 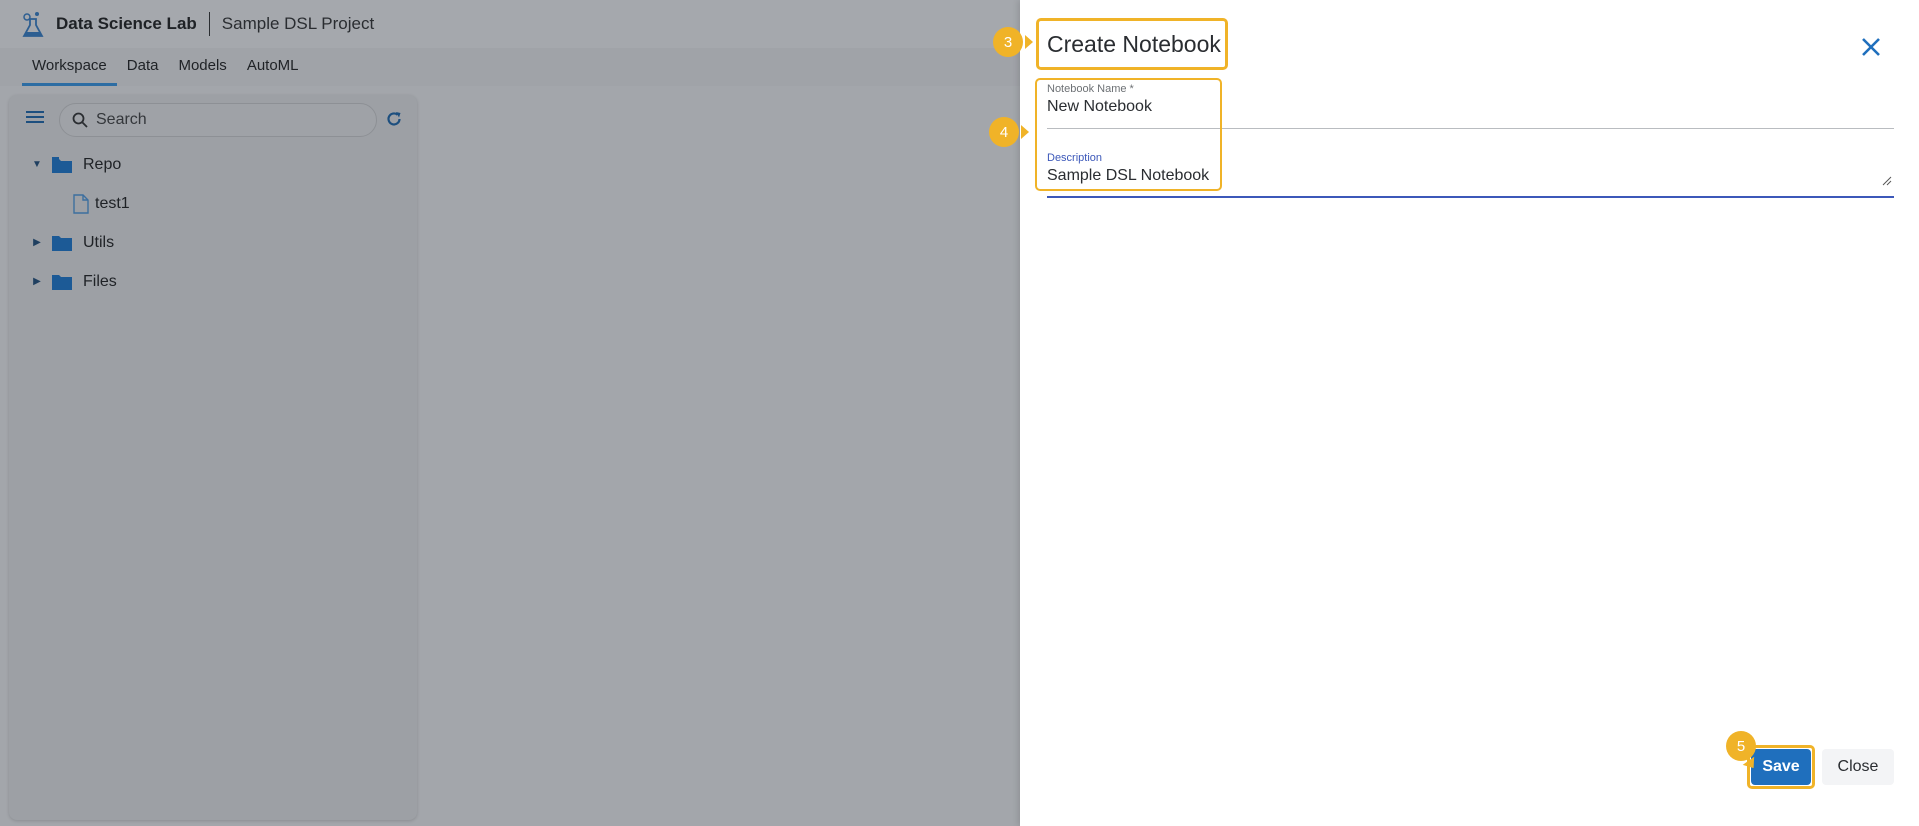 I want to click on tab-data: Data, so click(x=143, y=67).